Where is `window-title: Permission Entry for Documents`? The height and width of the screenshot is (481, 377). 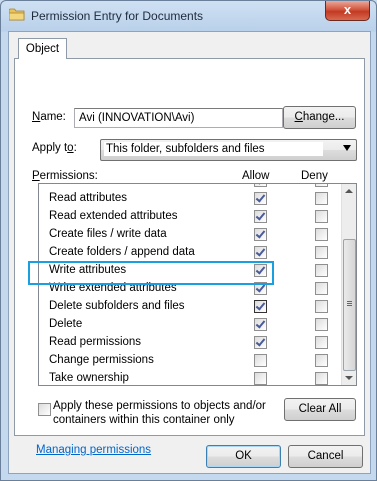
window-title: Permission Entry for Documents is located at coordinates (117, 16).